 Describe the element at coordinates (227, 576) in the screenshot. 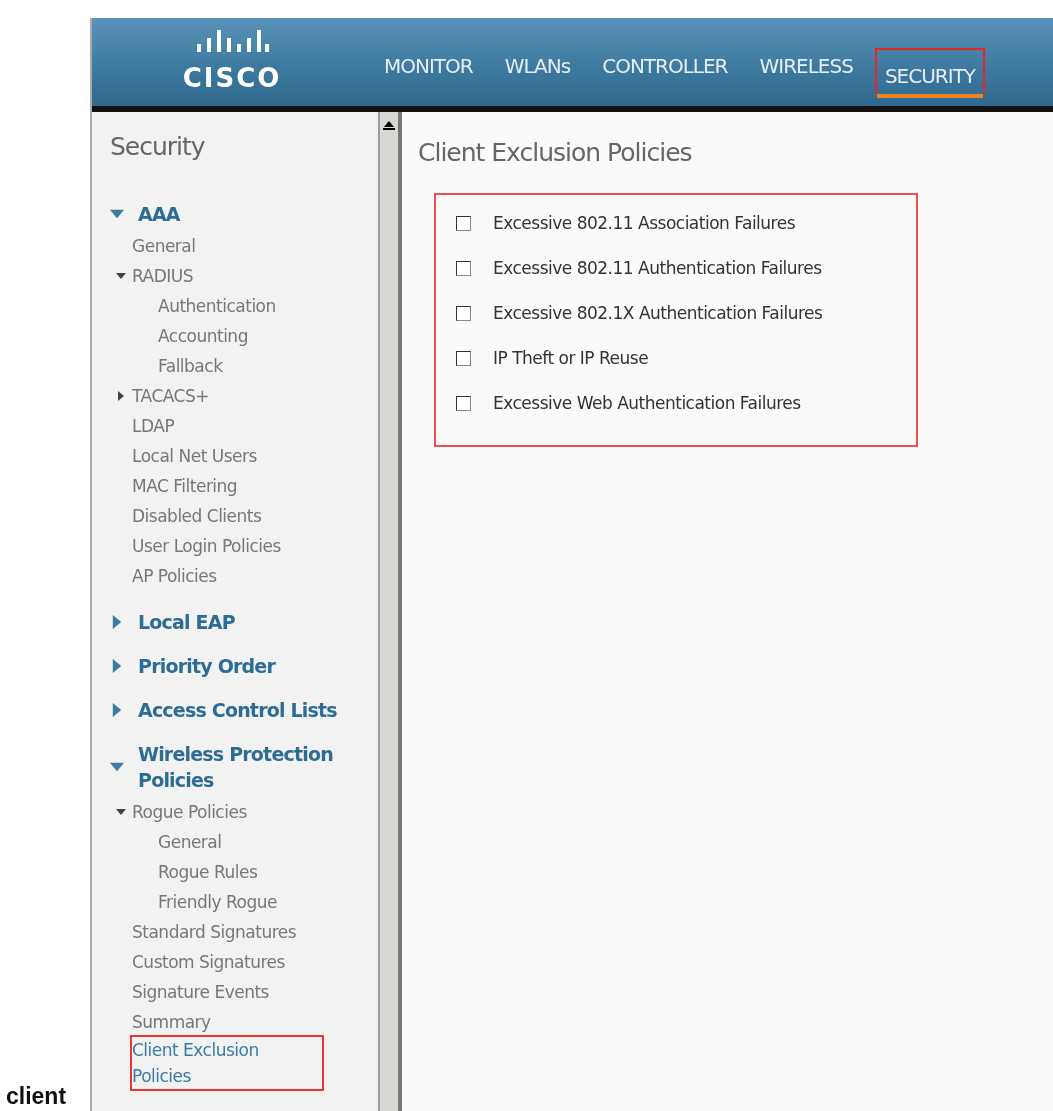

I see `sidebar-item: AP Policies` at that location.